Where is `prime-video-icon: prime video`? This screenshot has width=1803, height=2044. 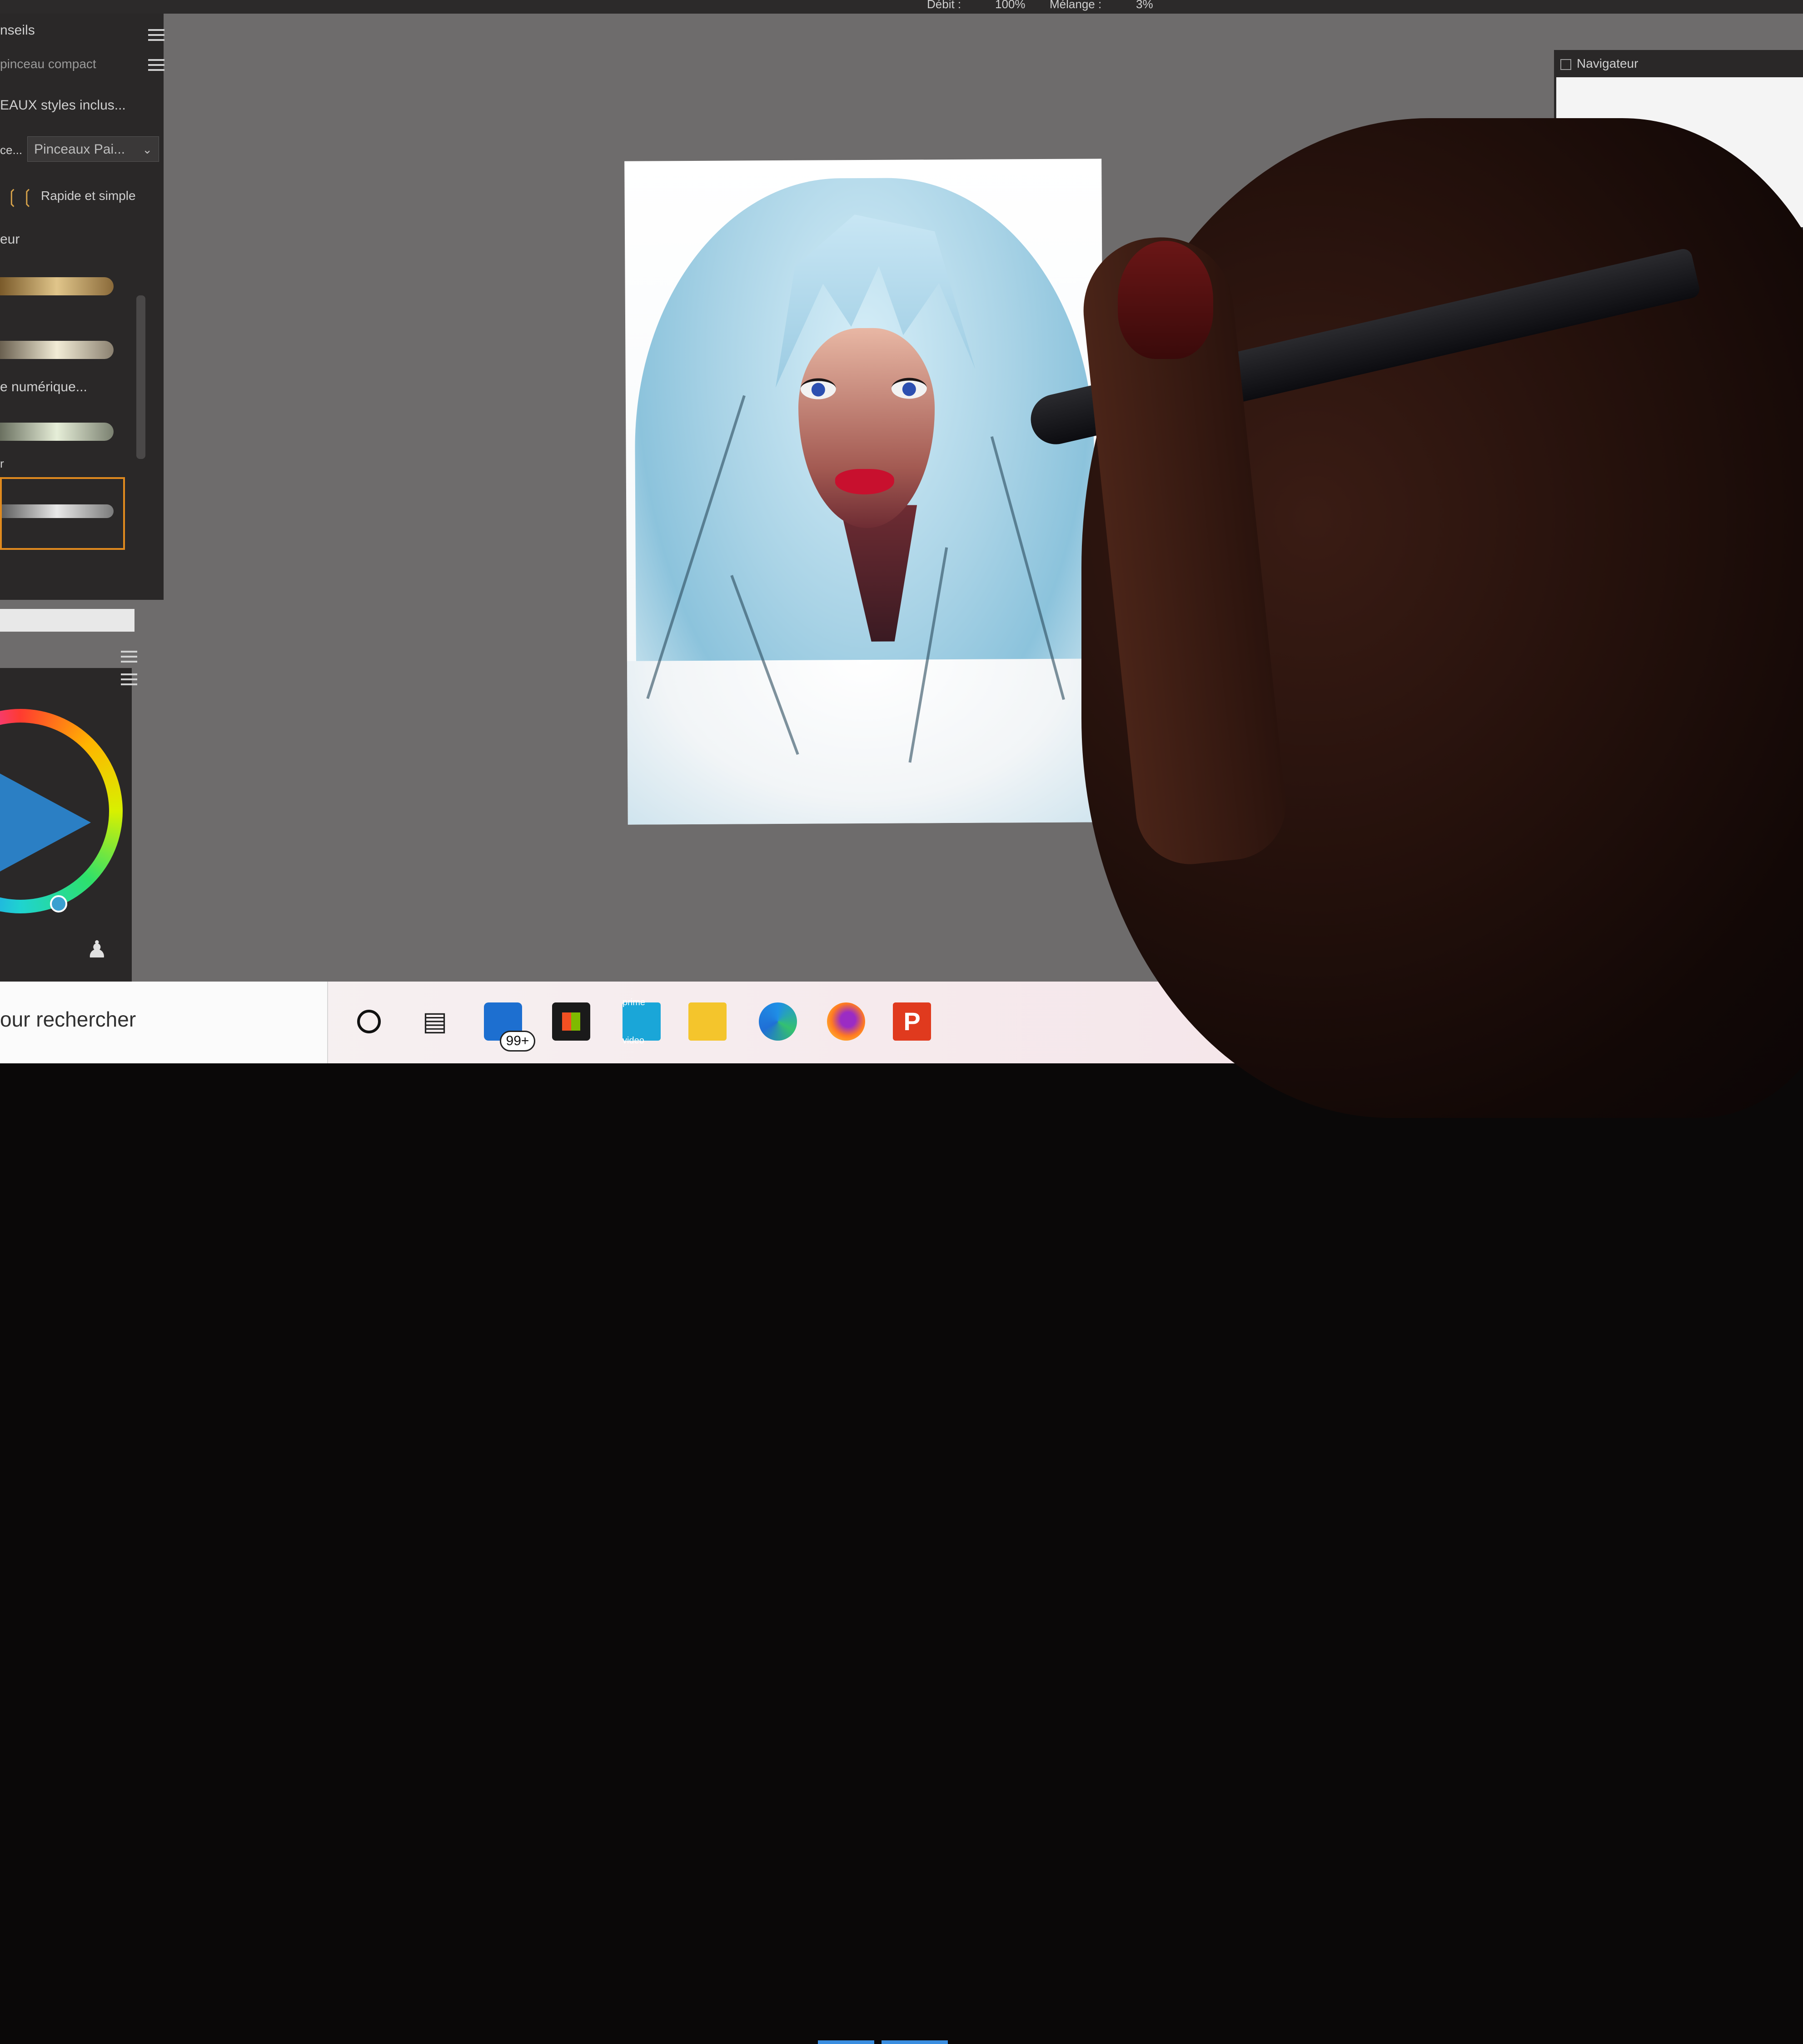
prime-video-icon: prime video is located at coordinates (642, 1022).